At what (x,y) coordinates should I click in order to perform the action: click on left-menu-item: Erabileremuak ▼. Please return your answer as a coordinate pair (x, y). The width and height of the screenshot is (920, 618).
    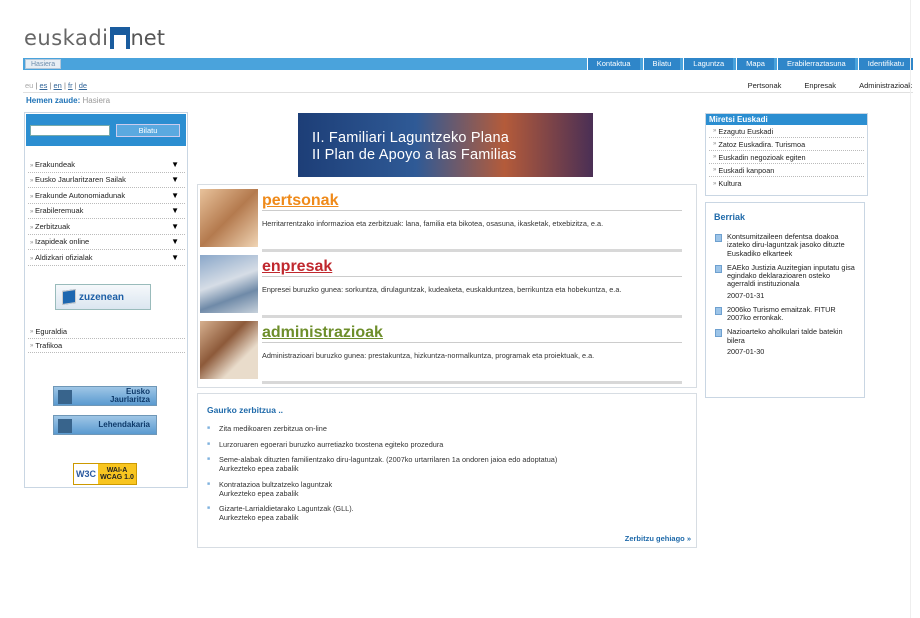
    Looking at the image, I should click on (106, 211).